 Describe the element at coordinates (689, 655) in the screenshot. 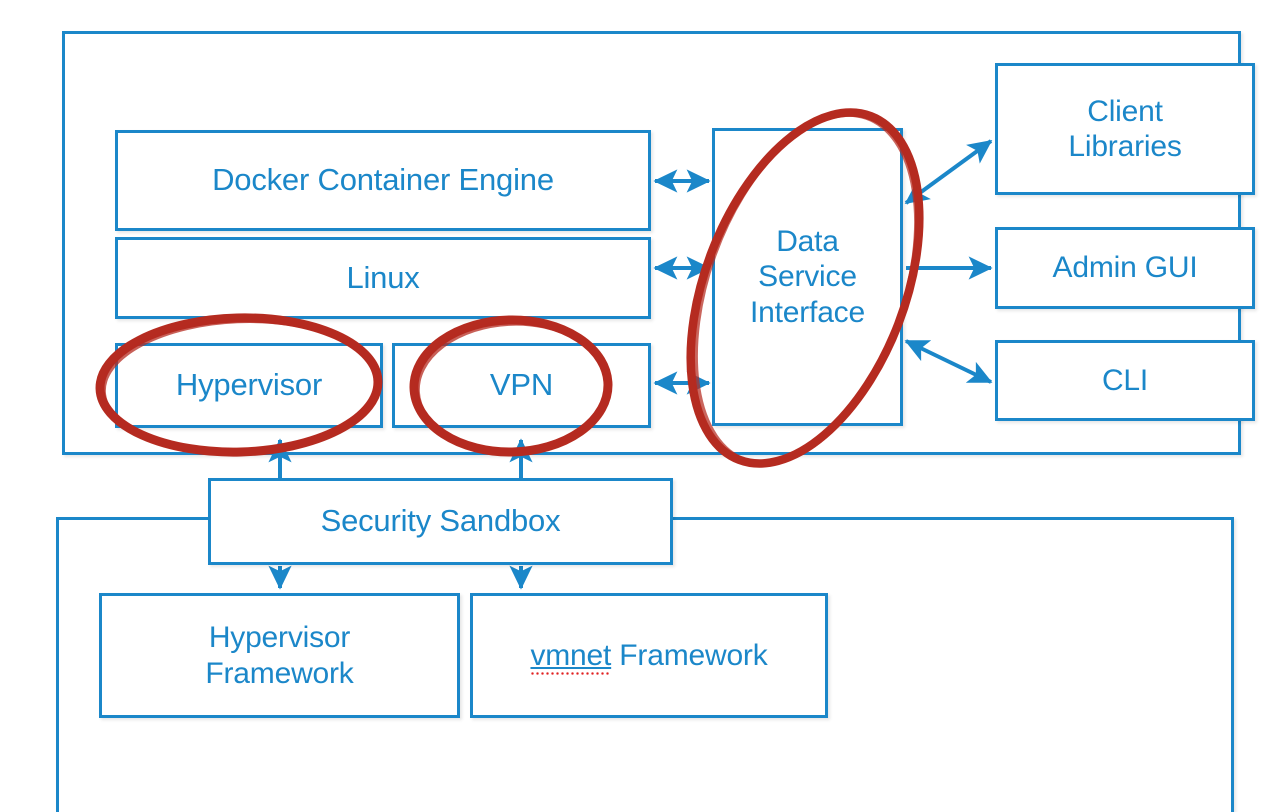

I see `node-label-rest: Framework` at that location.